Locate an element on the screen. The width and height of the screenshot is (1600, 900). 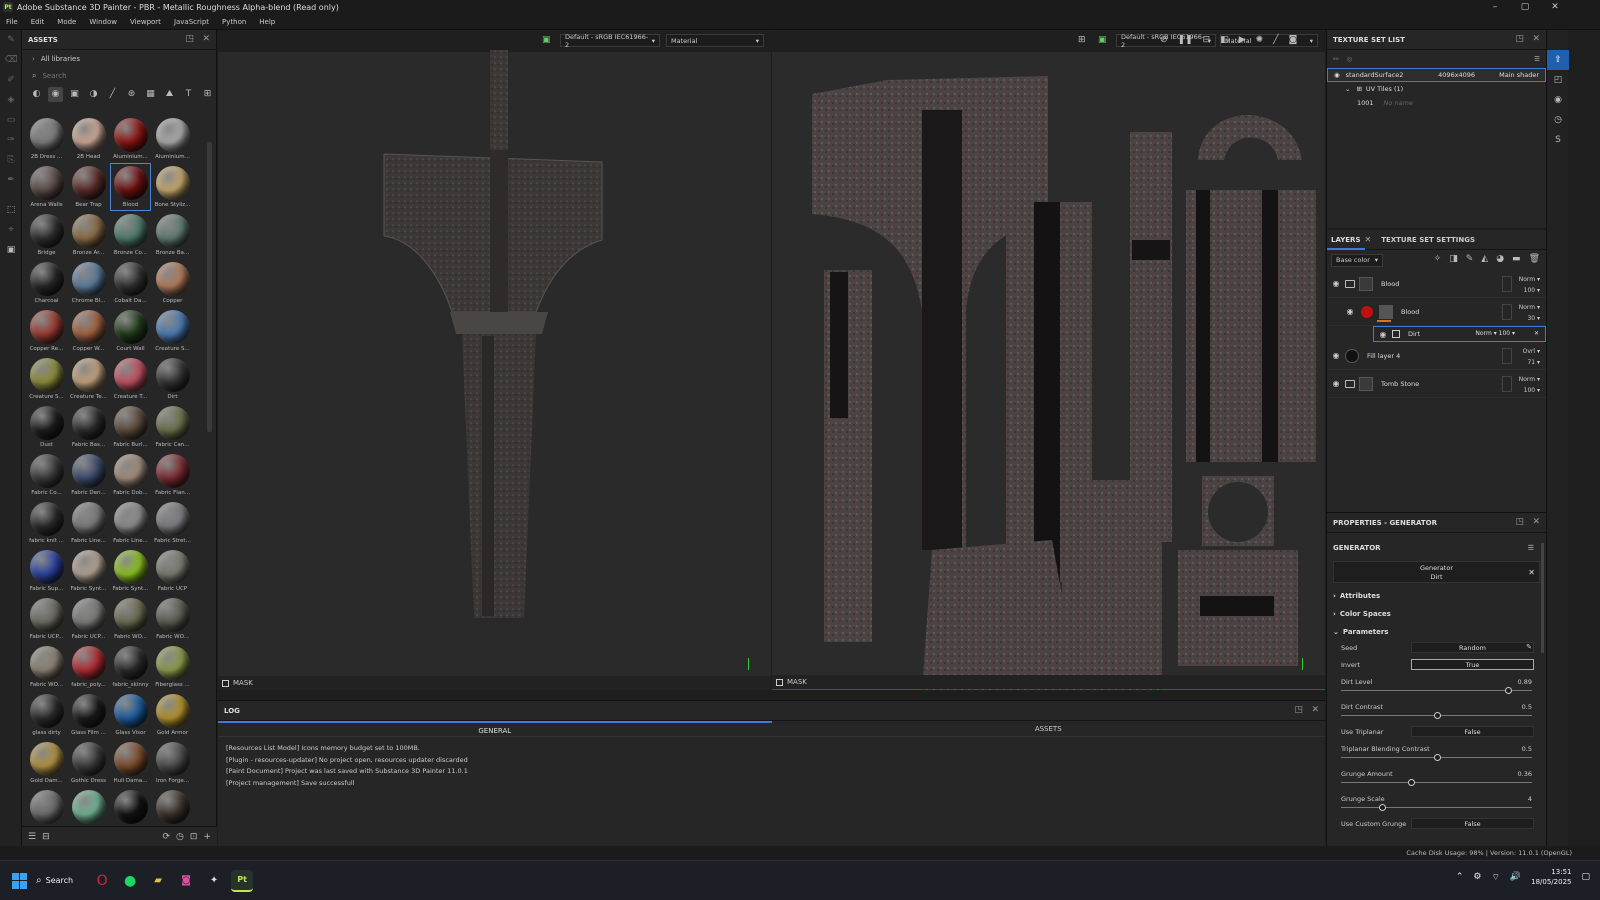
photos-icon: ◙ is located at coordinates (186, 881).